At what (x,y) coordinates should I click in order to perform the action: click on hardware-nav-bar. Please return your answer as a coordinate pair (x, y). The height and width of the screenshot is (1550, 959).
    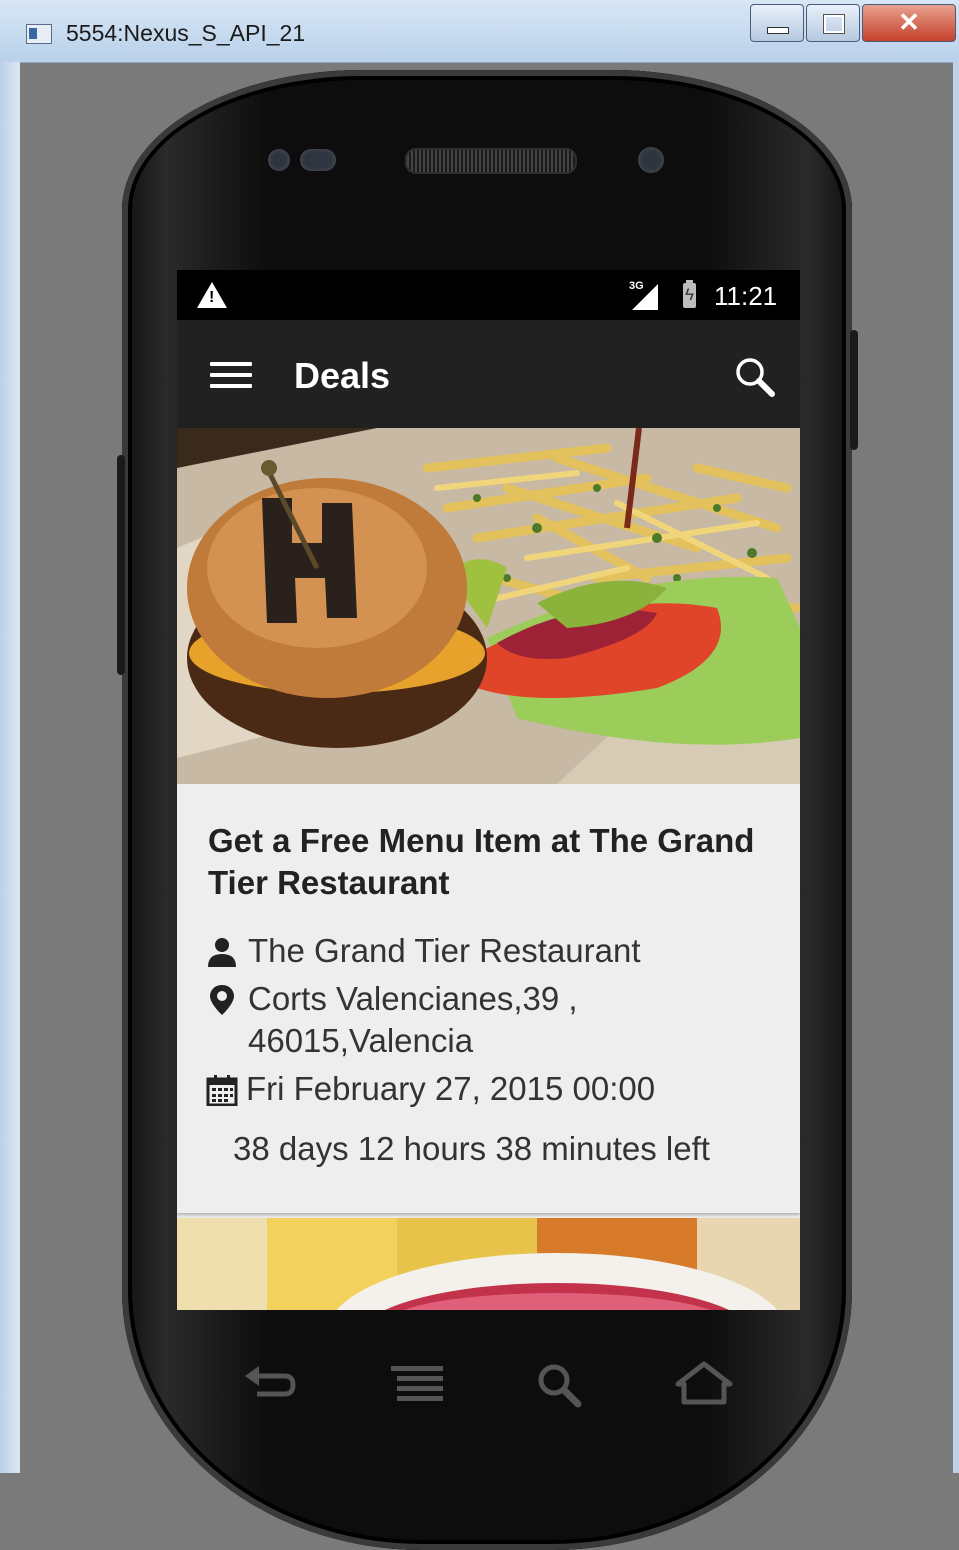
    Looking at the image, I should click on (488, 1380).